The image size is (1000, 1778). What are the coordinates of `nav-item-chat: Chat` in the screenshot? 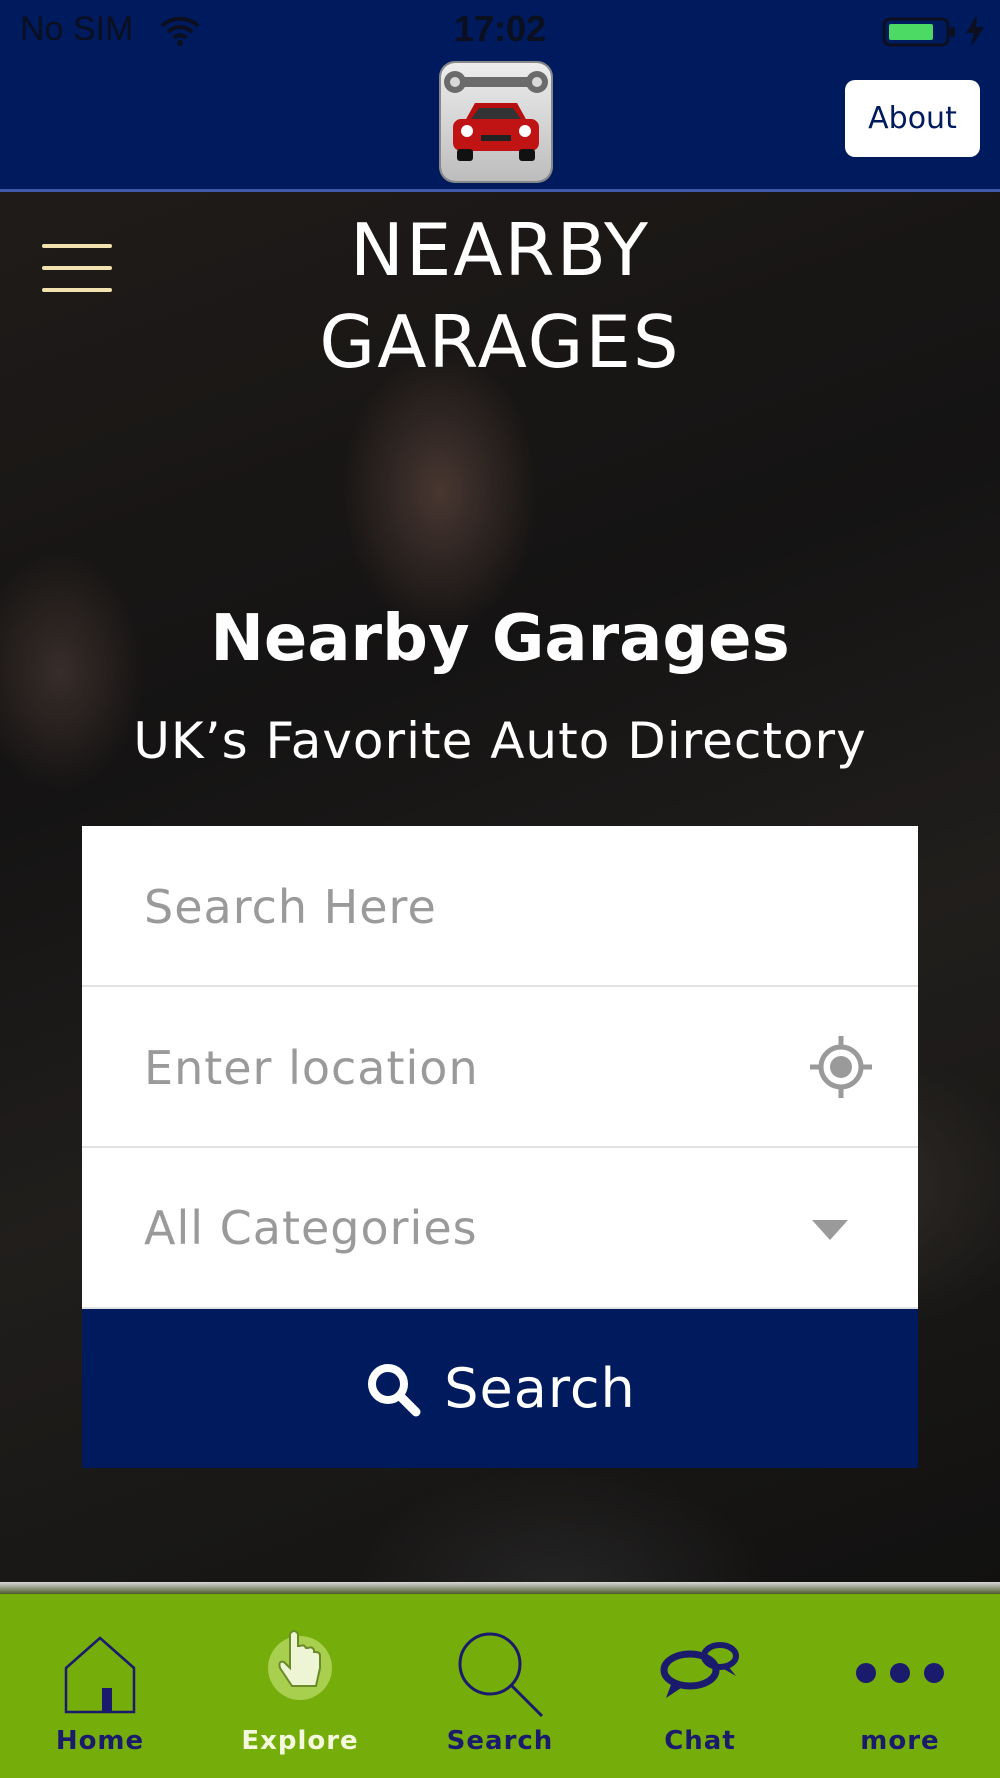 It's located at (700, 1686).